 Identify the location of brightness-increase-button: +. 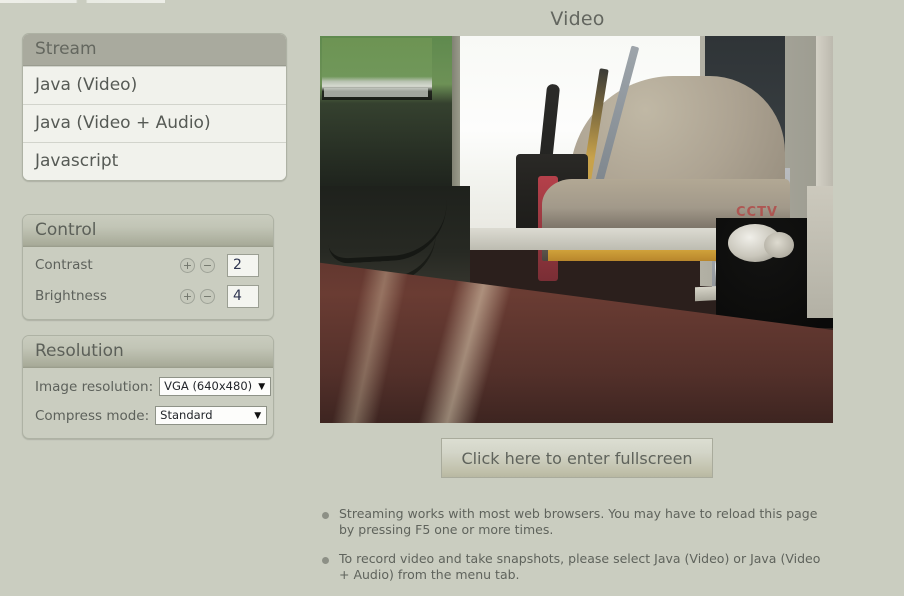
(187, 296).